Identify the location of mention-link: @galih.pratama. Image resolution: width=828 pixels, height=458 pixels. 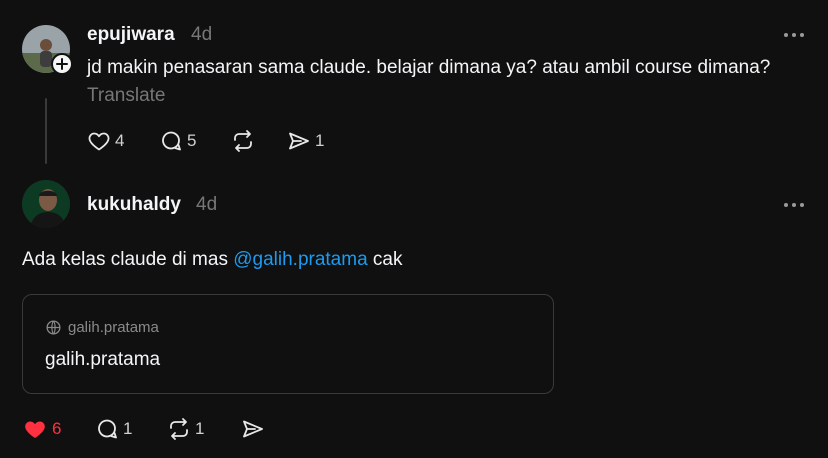
(300, 259).